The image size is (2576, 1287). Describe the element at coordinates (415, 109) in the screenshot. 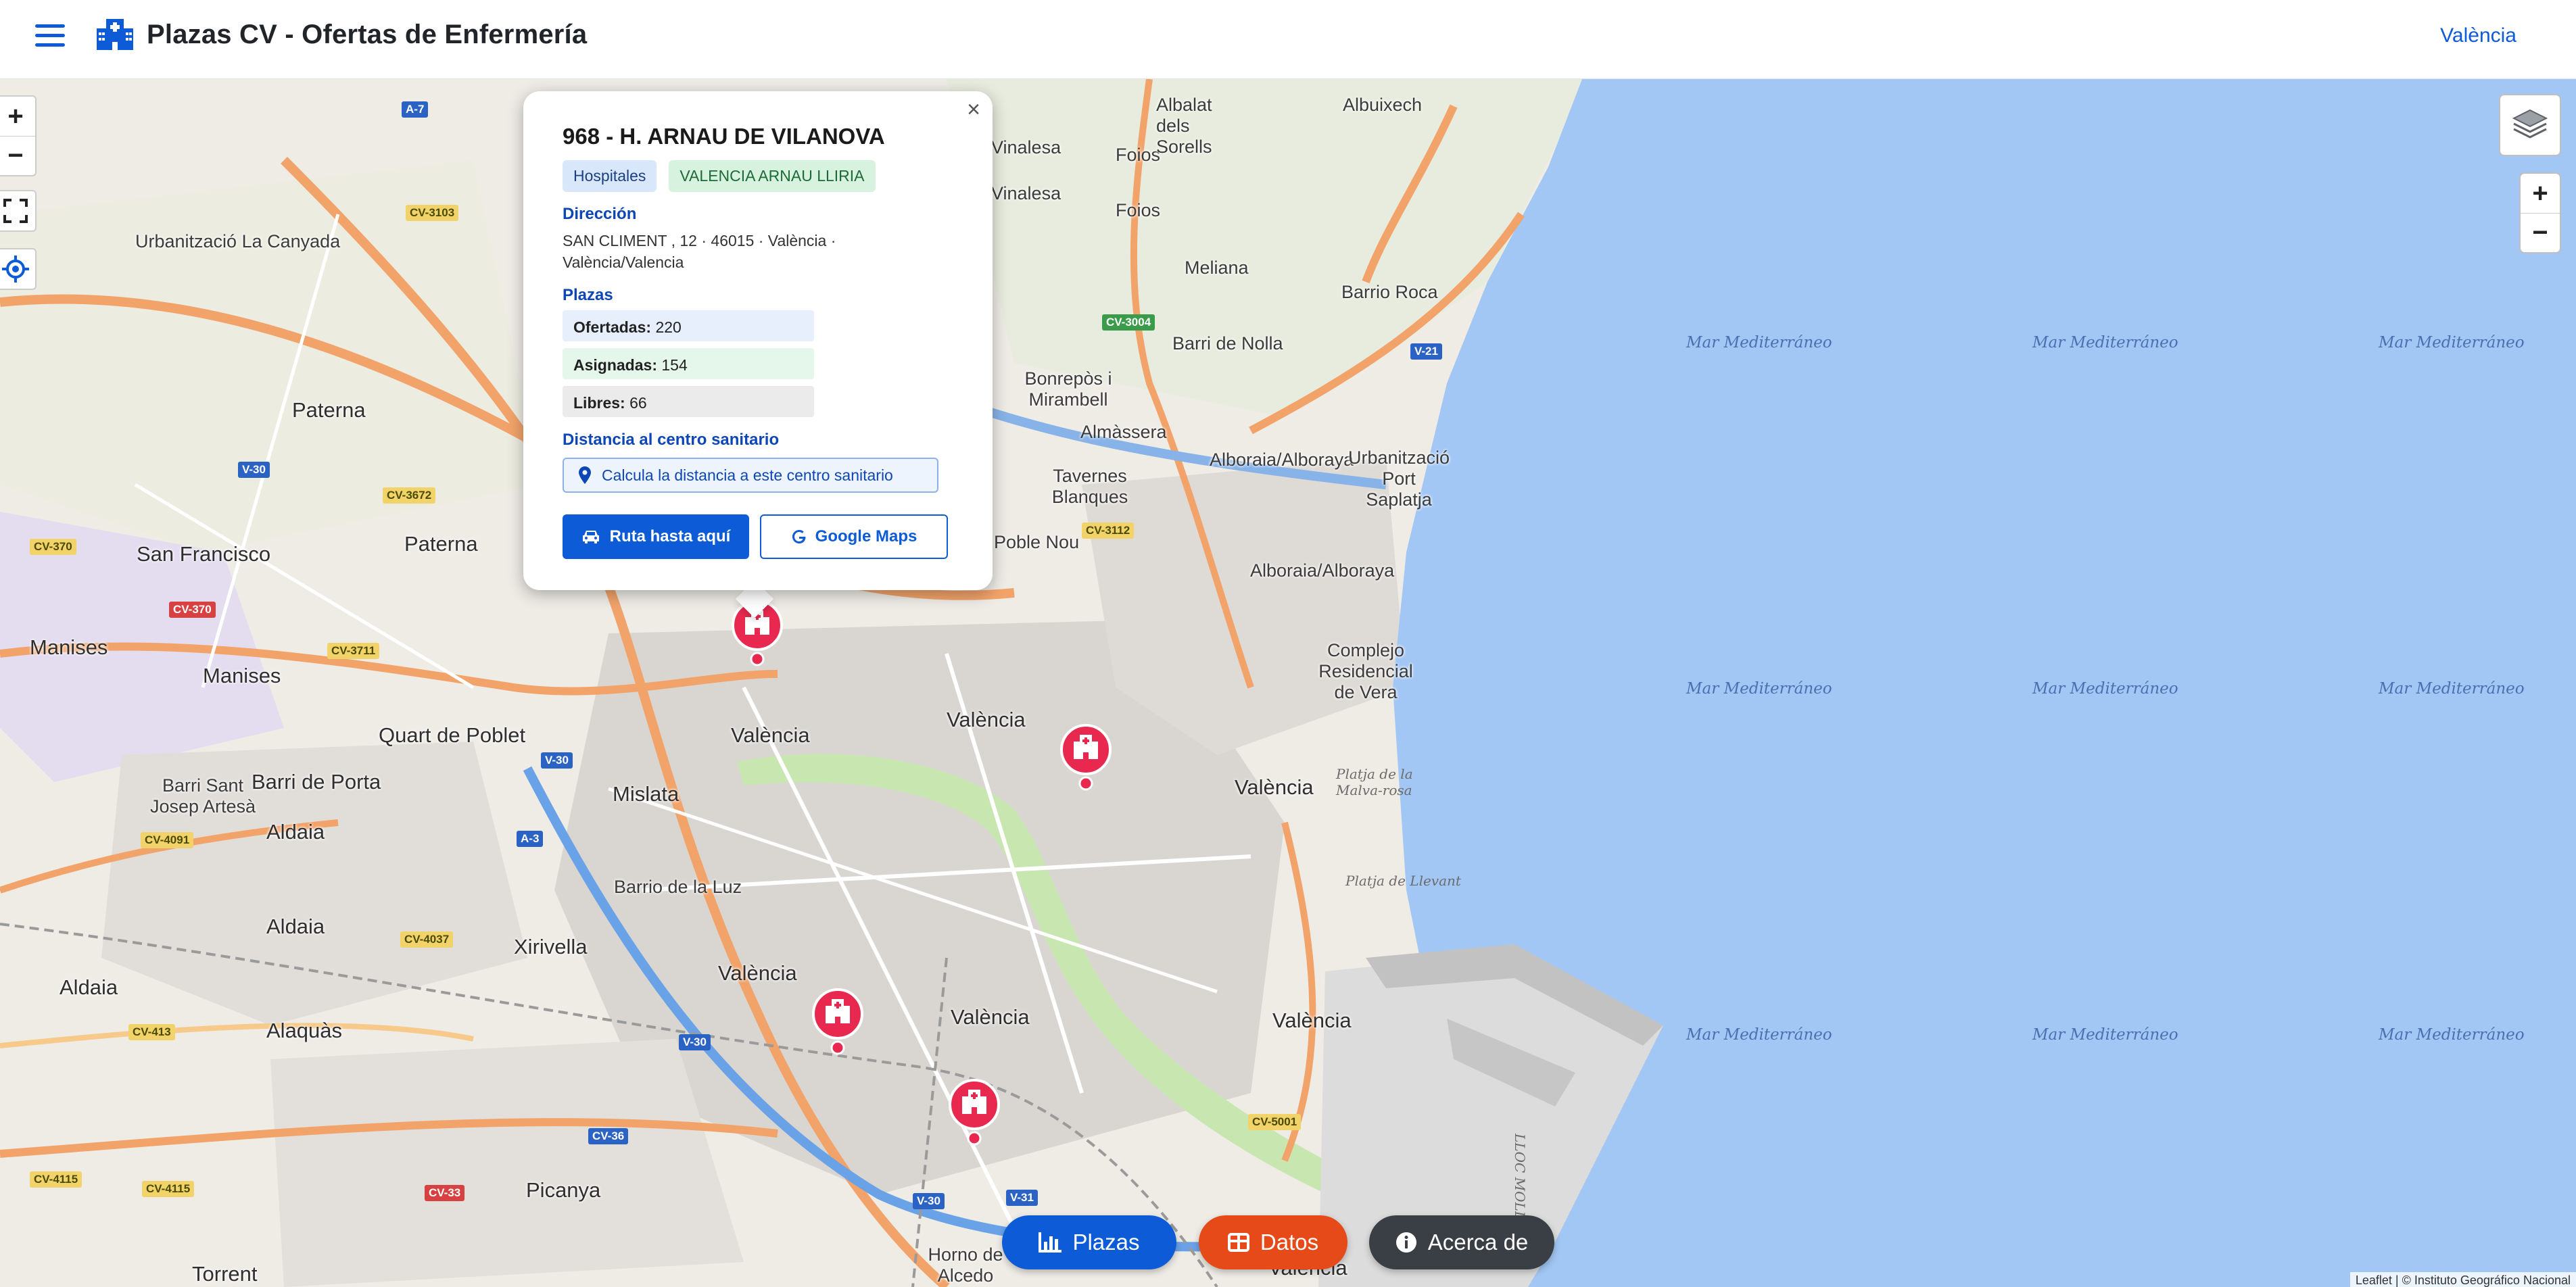

I see `road-shield: A-7` at that location.